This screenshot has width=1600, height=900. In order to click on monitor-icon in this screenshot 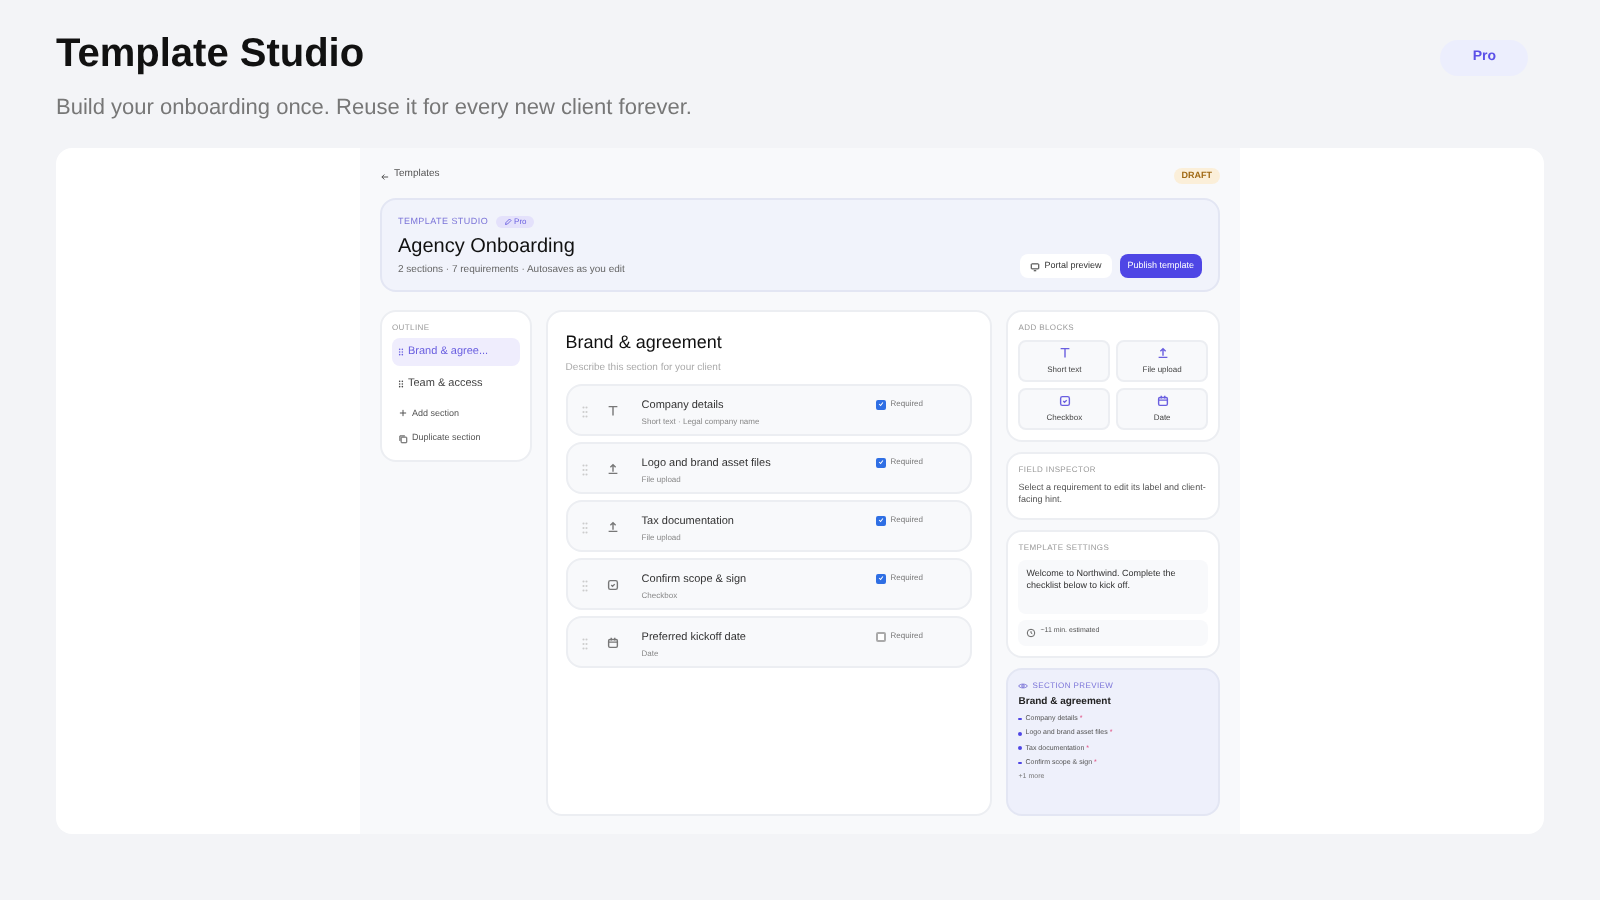, I will do `click(1035, 266)`.